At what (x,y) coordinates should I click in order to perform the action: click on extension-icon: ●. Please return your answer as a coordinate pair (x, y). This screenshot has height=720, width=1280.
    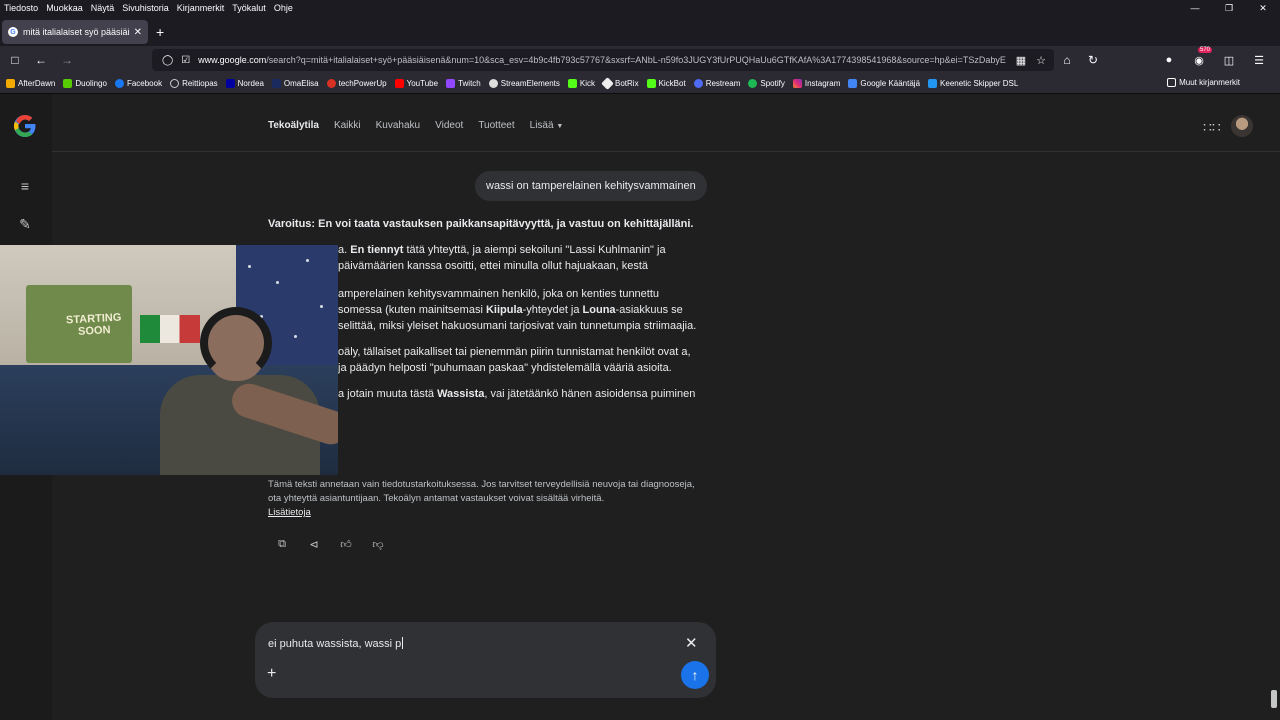
    Looking at the image, I should click on (1169, 60).